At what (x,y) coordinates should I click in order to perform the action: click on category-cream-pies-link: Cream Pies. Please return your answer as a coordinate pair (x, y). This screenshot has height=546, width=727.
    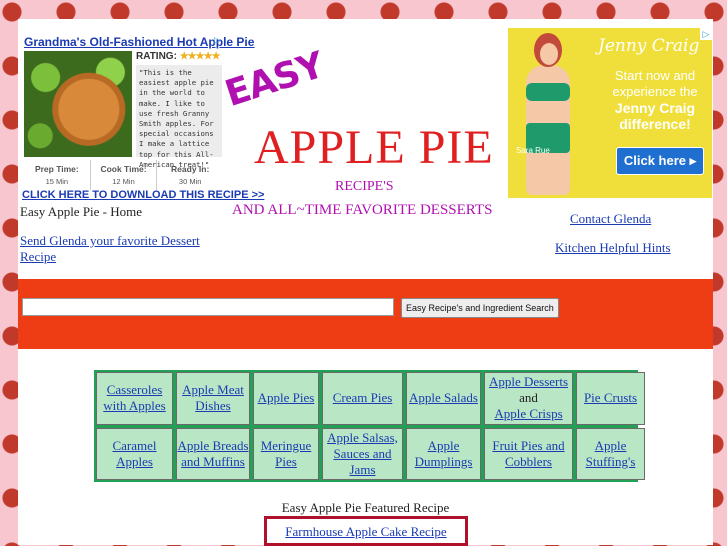
    Looking at the image, I should click on (363, 398).